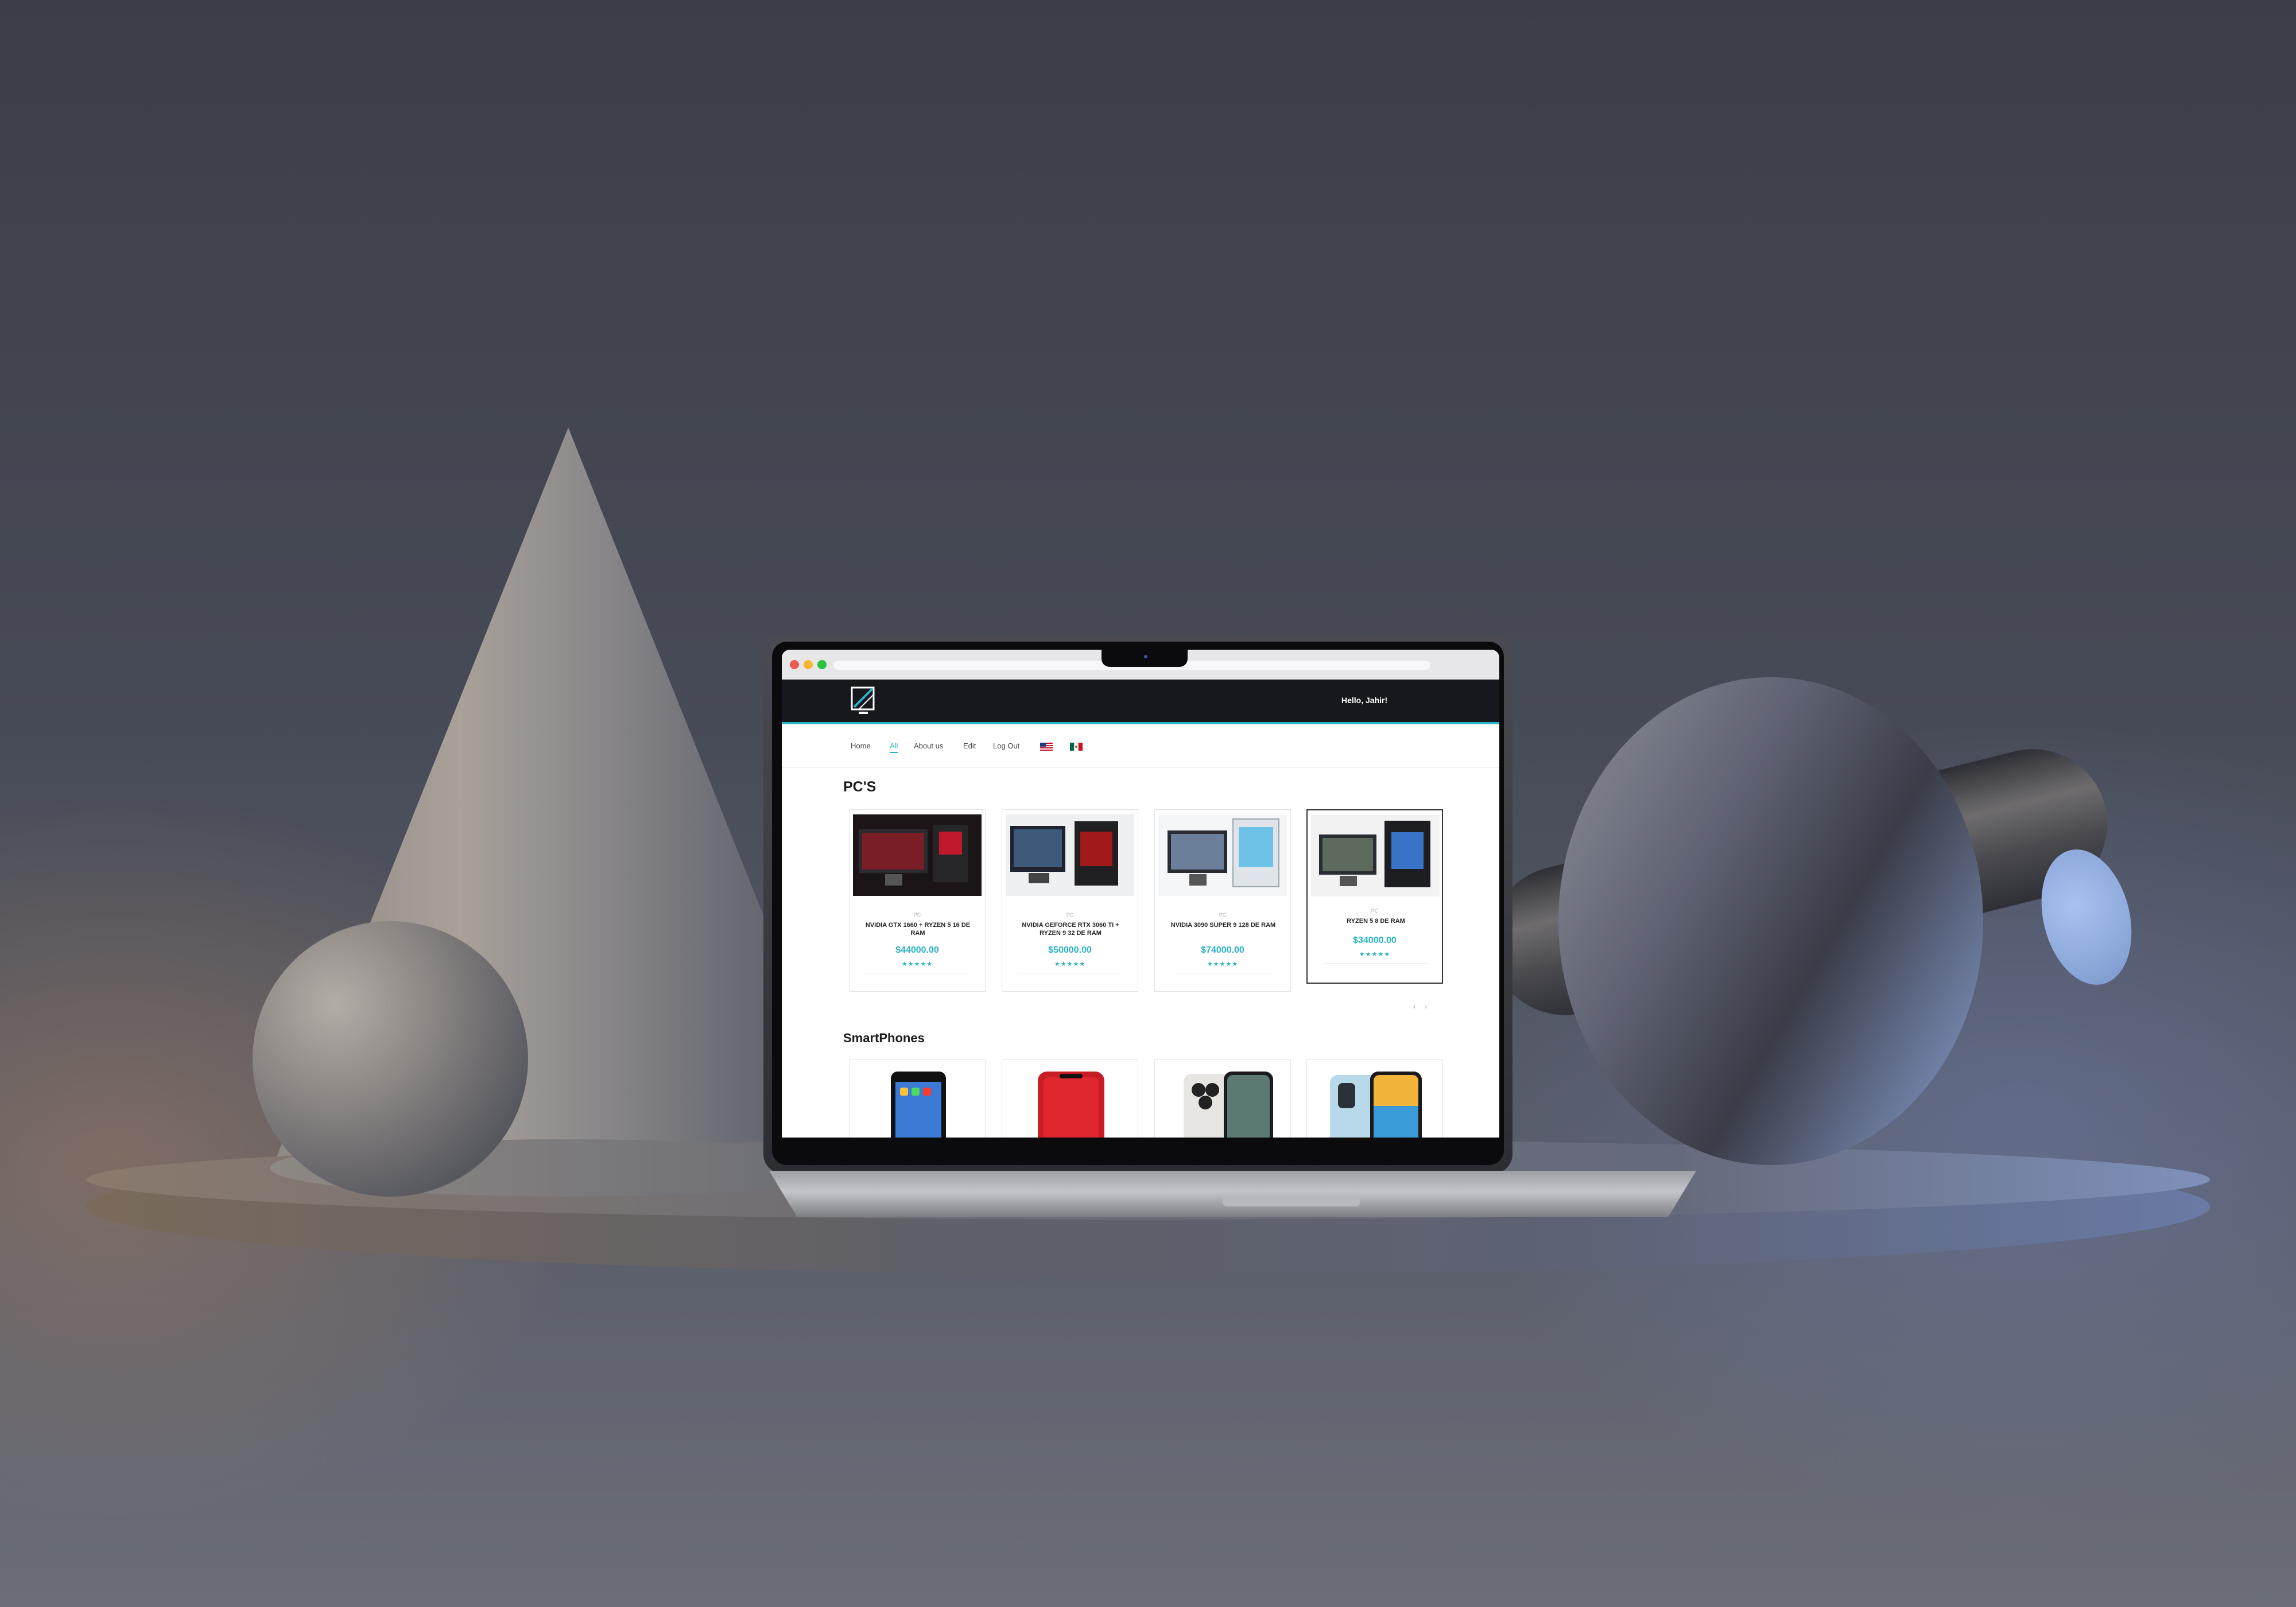 The width and height of the screenshot is (2296, 1607). Describe the element at coordinates (1222, 950) in the screenshot. I see `product-price: $74000.00` at that location.